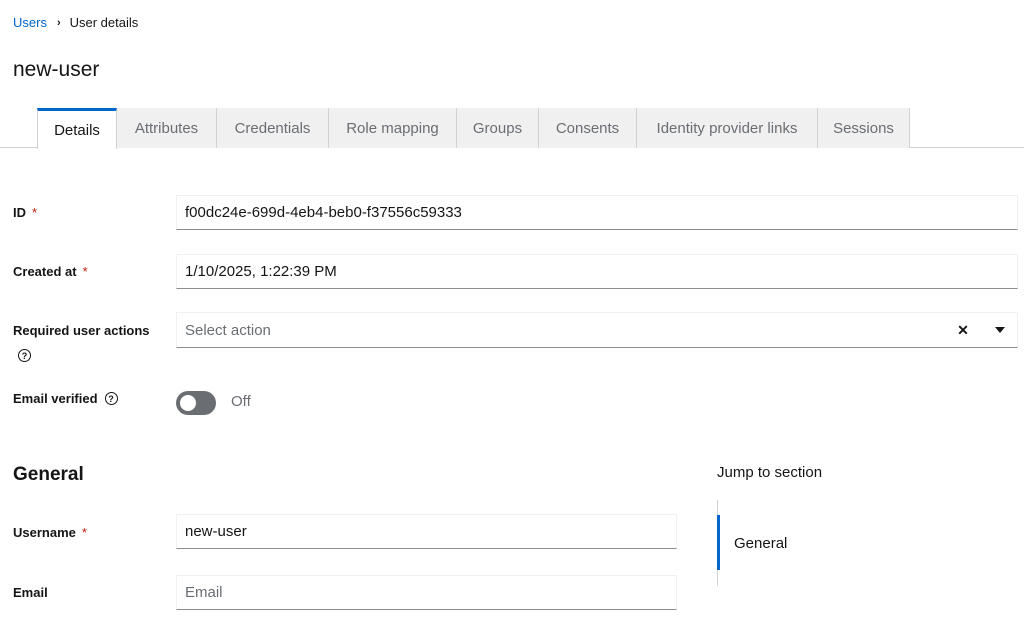 The image size is (1024, 621). I want to click on tab-attributes: Attributes, so click(167, 128).